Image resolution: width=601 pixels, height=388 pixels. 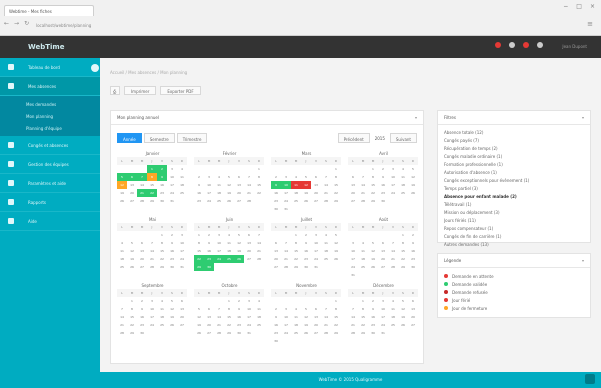 I want to click on reload-icon: ↻, so click(x=26, y=23).